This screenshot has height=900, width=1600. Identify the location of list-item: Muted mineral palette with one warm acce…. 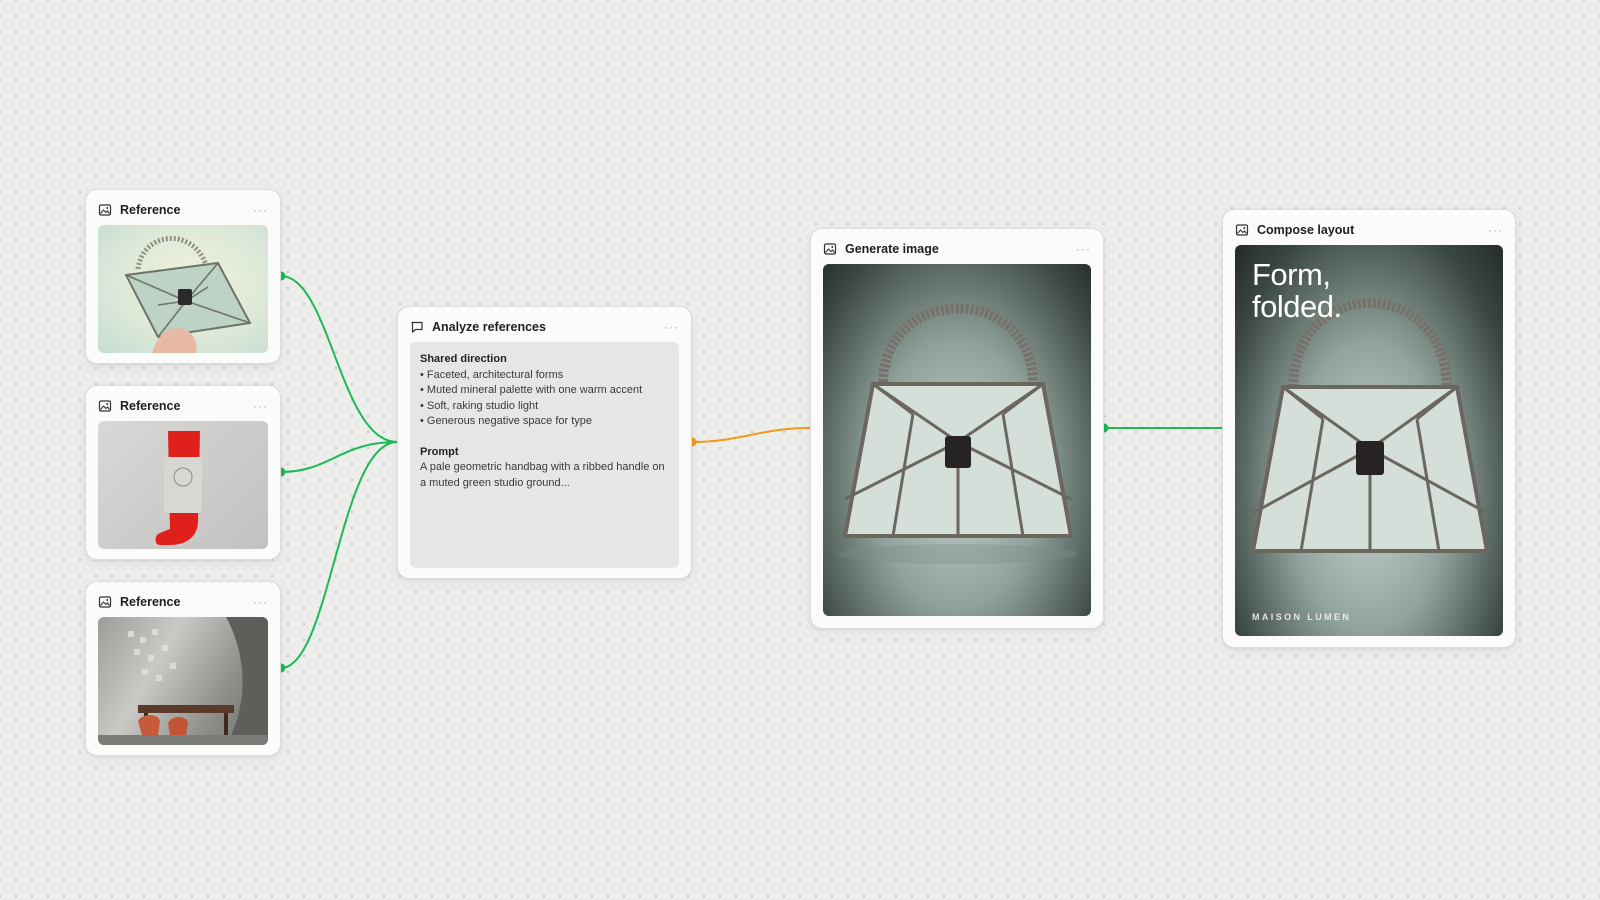
(544, 391).